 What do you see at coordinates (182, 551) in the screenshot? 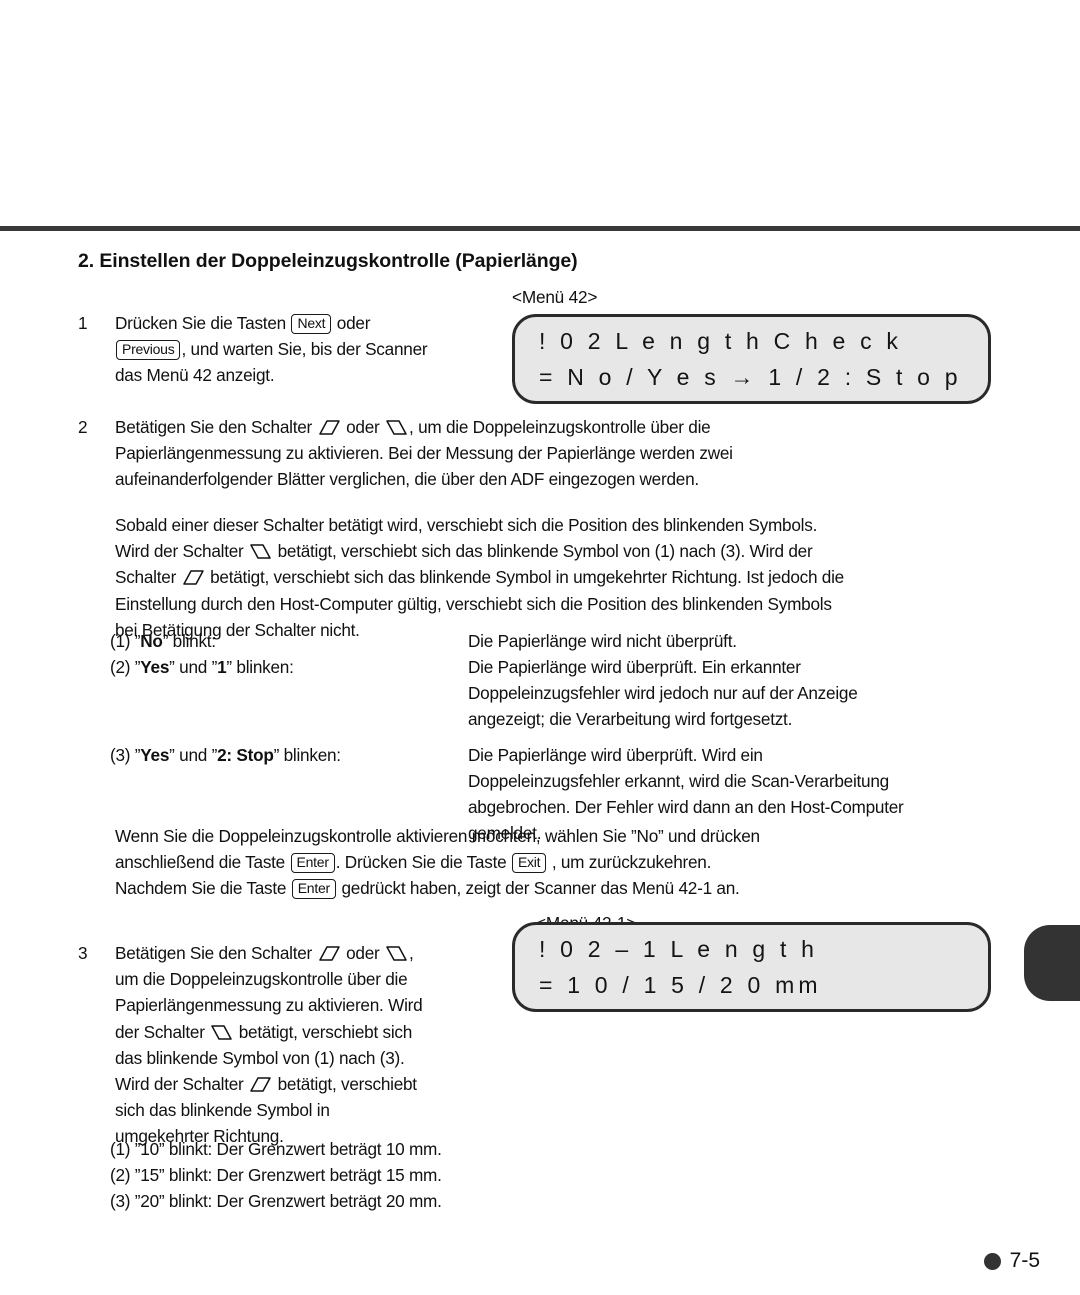
I see `blink-behaviour-line-2-a: Wird der Schalter` at bounding box center [182, 551].